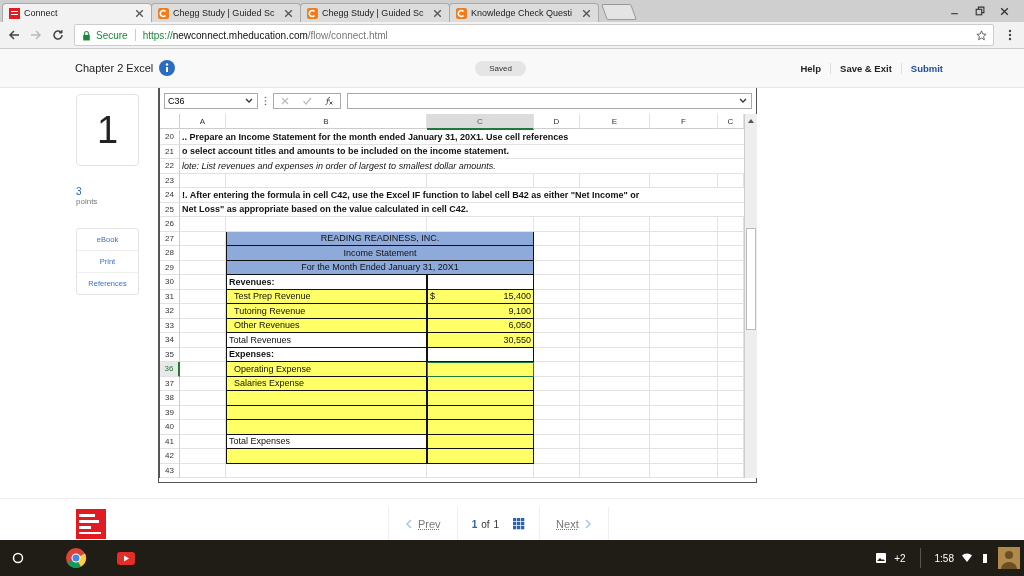 The image size is (1024, 576). I want to click on video-app-icon, so click(126, 558).